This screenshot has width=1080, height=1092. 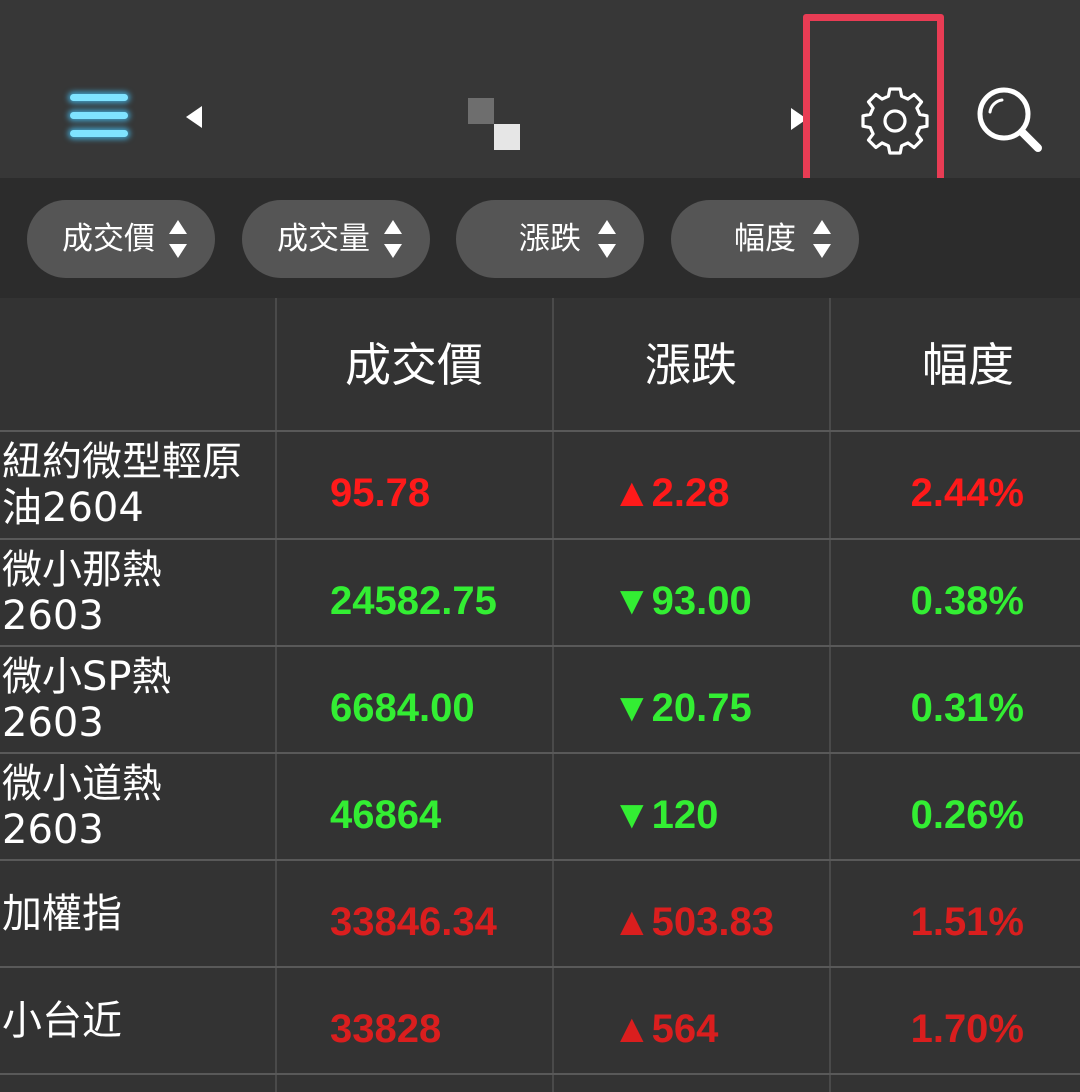 I want to click on column-header-change: 漲跌, so click(x=691, y=365).